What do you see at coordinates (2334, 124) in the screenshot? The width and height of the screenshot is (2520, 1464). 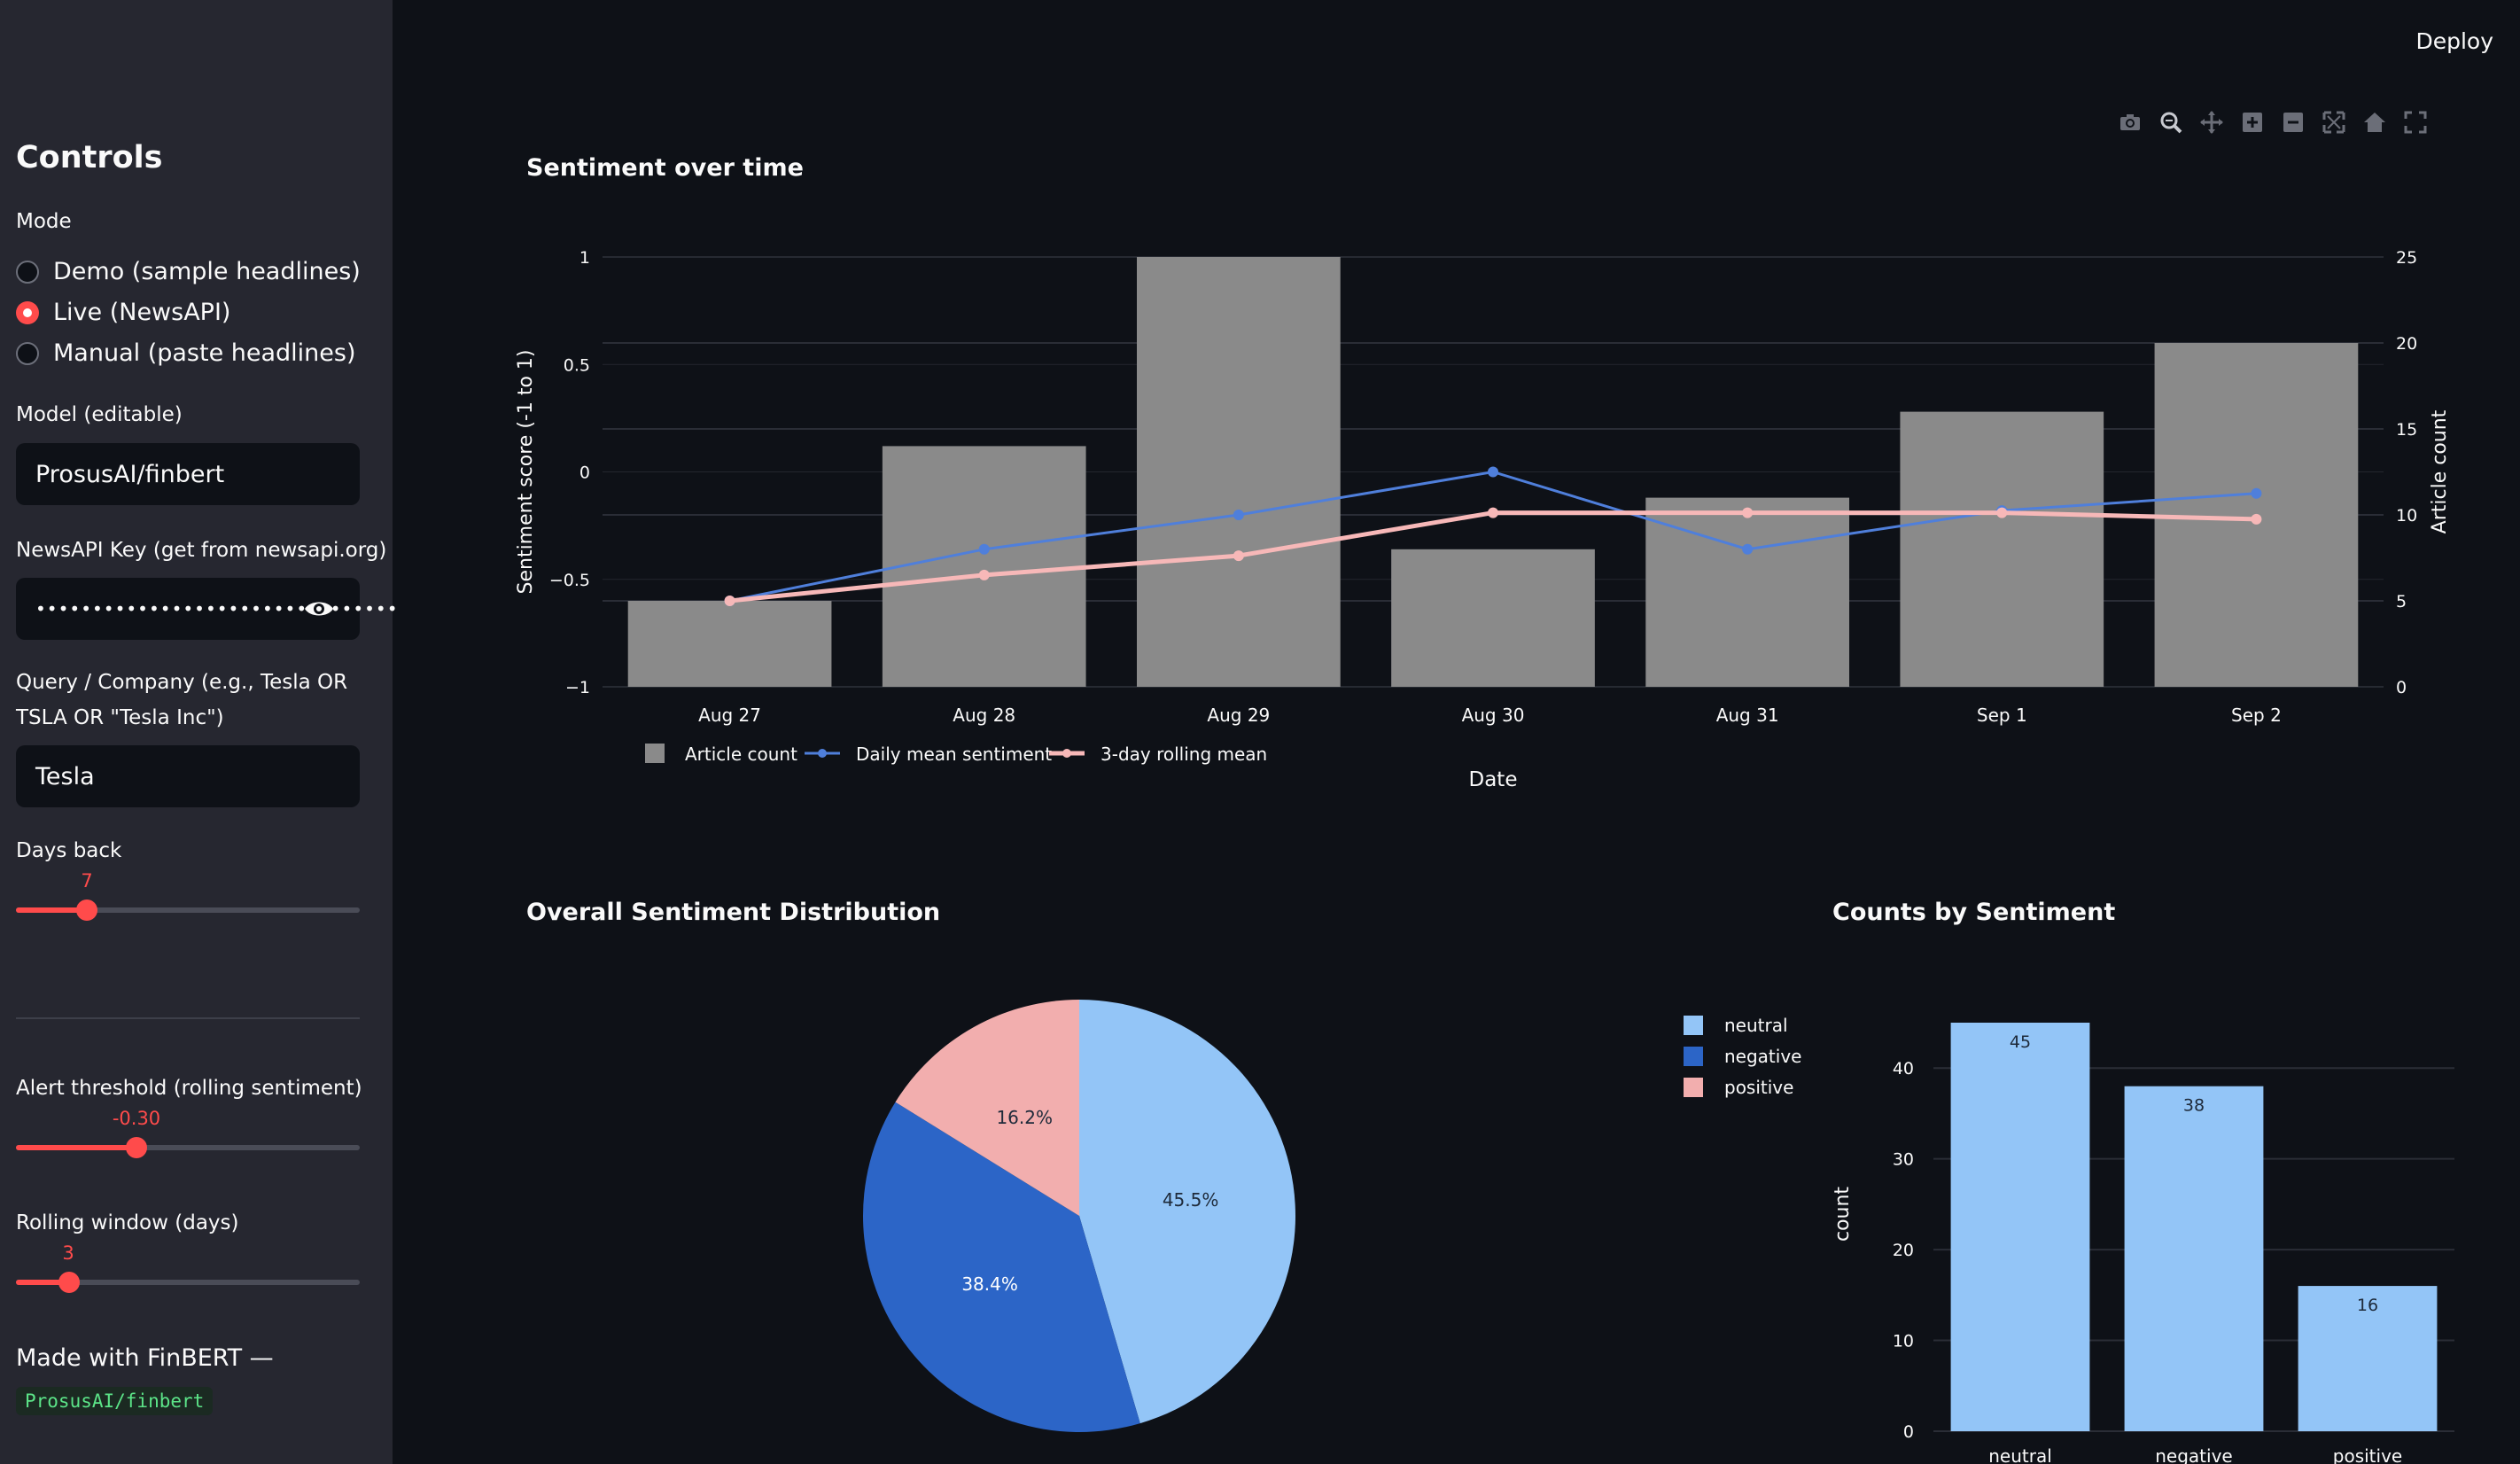 I see `autoscale-icon` at bounding box center [2334, 124].